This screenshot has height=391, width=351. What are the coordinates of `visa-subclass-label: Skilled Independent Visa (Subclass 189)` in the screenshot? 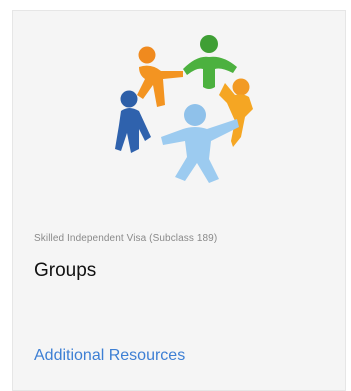 It's located at (126, 238).